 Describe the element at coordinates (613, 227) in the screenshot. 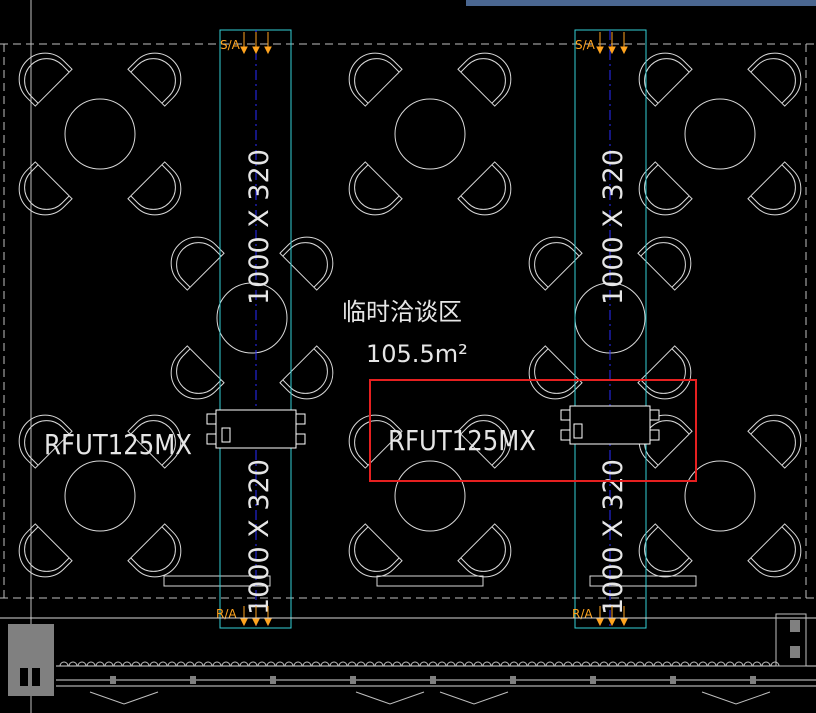

I see `right-duct-size-upper: 1000 X 320` at that location.